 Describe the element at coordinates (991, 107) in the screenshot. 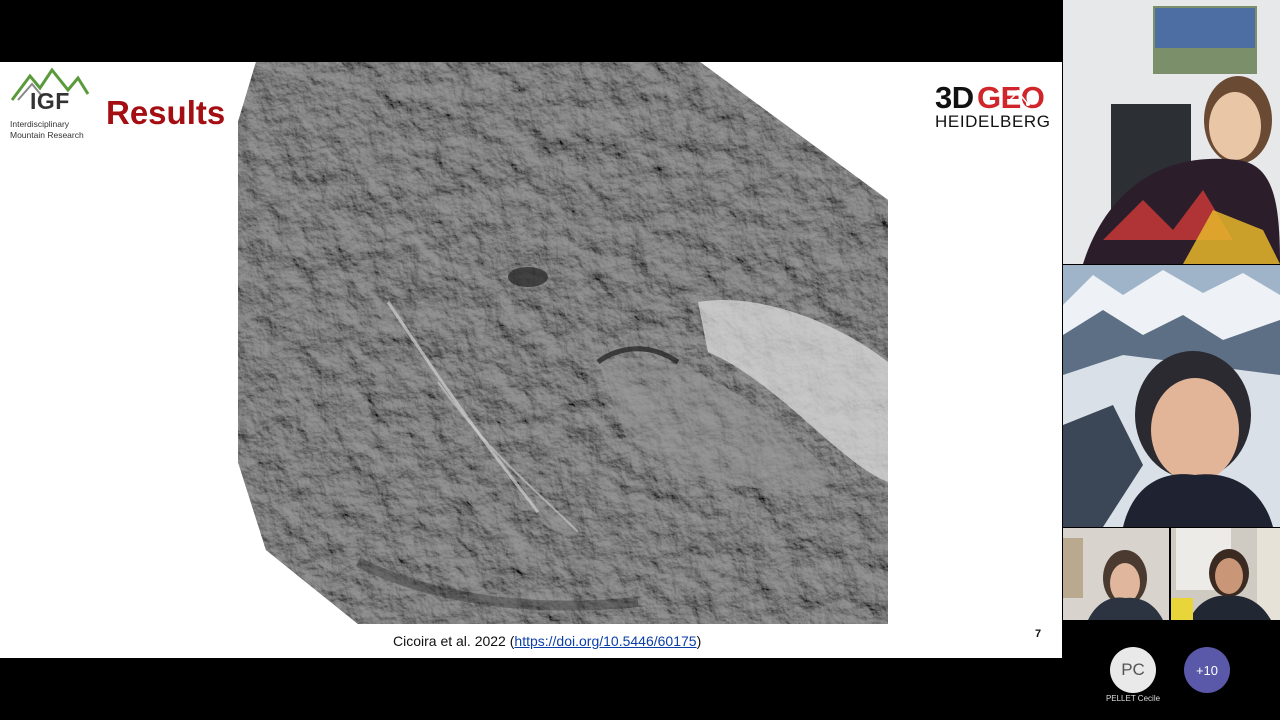

I see `3dgeo-logo: 3D GEO HEIDELBERG` at that location.